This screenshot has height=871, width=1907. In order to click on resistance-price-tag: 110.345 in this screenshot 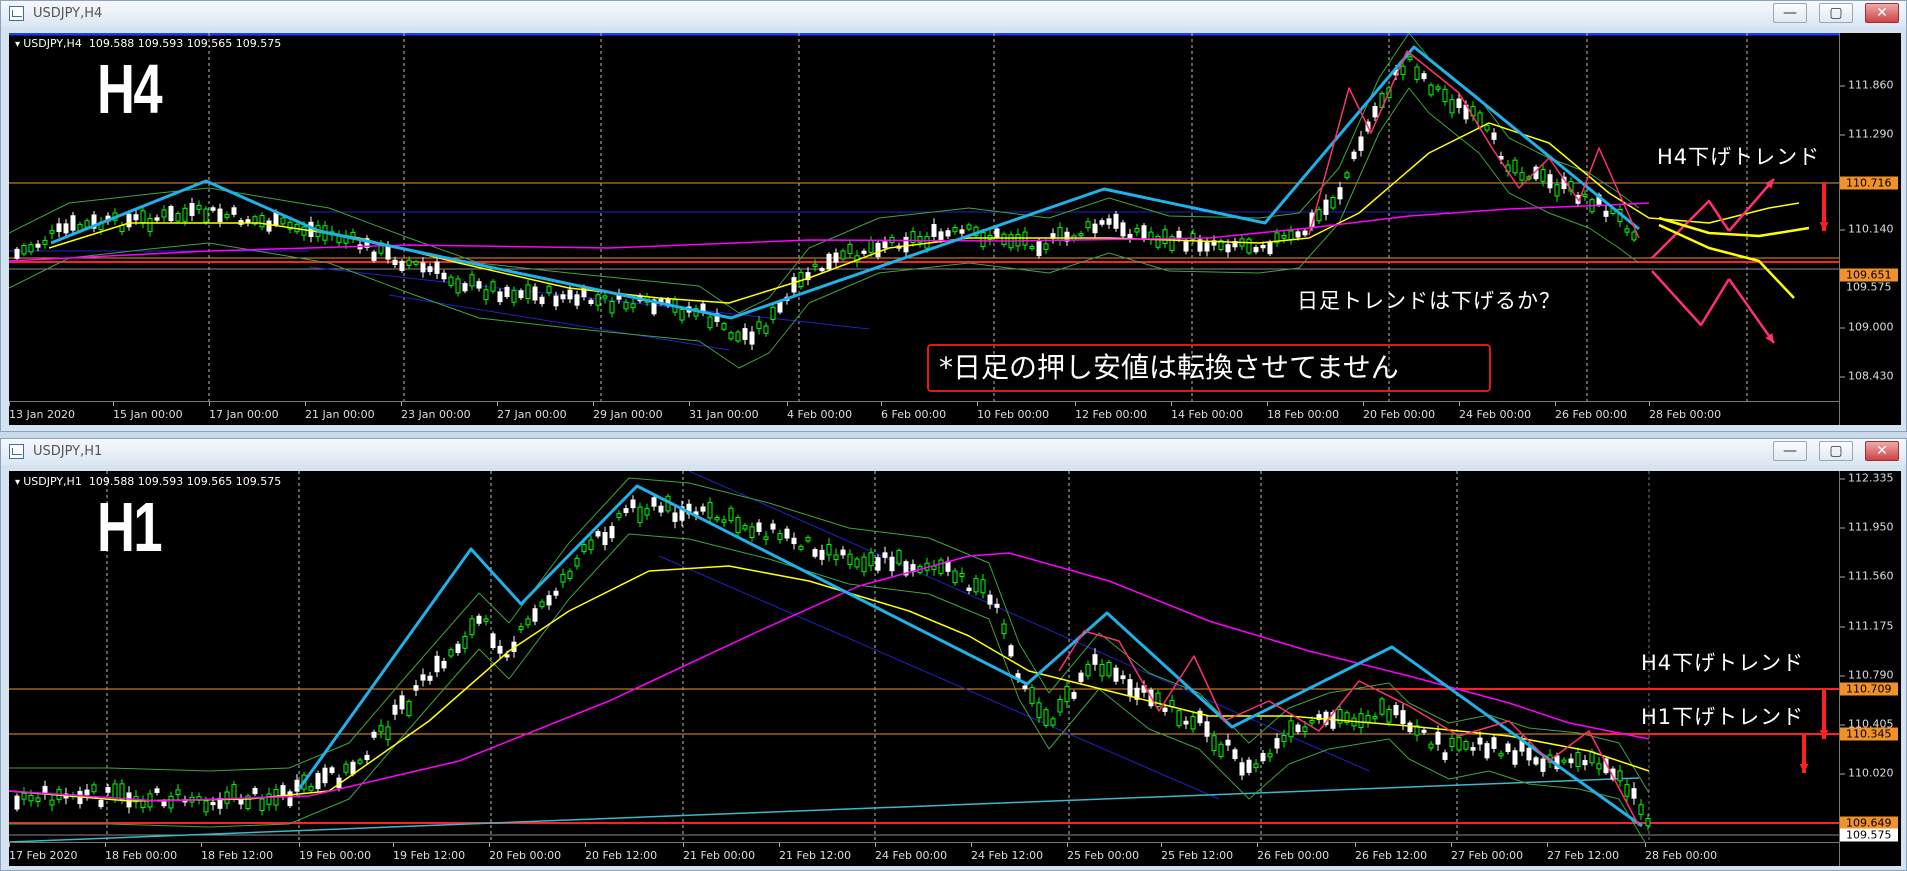, I will do `click(1869, 734)`.